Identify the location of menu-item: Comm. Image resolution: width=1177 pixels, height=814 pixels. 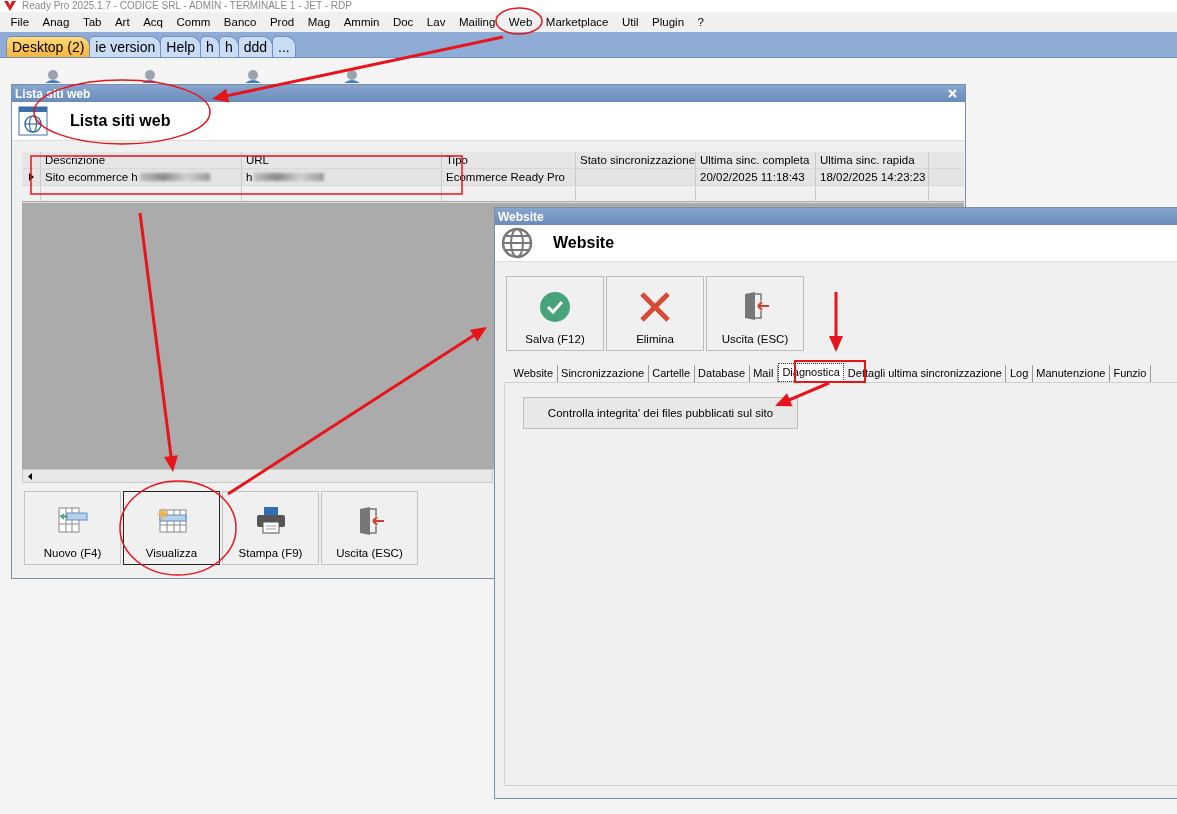
(193, 22).